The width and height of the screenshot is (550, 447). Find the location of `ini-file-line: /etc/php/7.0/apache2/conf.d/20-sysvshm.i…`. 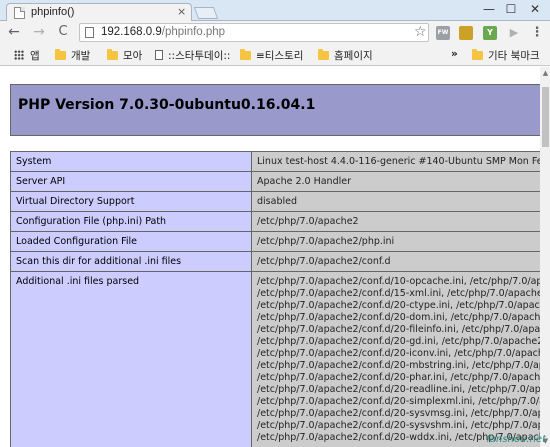

ini-file-line: /etc/php/7.0/apache2/conf.d/20-sysvshm.i… is located at coordinates (398, 425).